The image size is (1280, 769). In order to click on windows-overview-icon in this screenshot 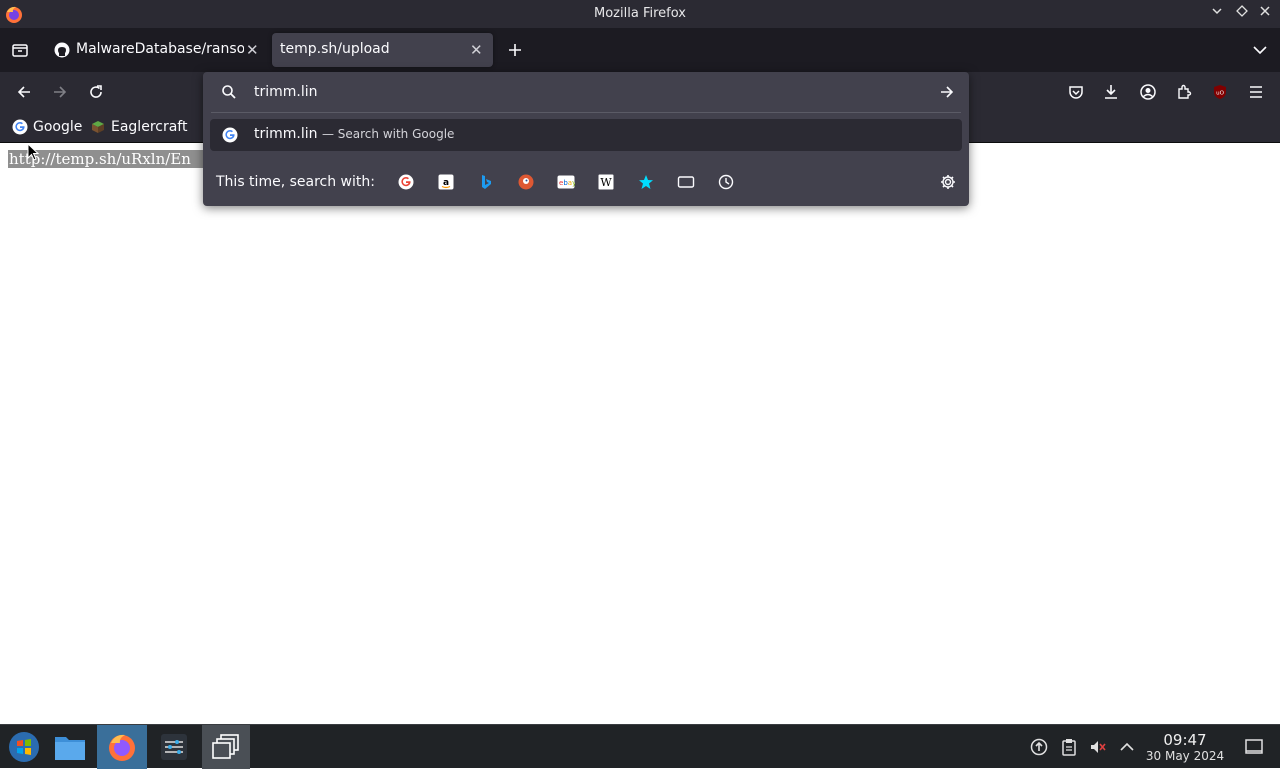, I will do `click(225, 746)`.